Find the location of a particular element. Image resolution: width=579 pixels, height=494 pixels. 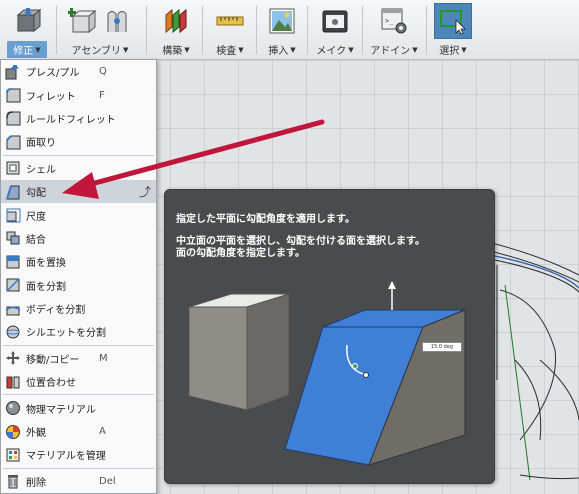

split-body-icon is located at coordinates (13, 311).